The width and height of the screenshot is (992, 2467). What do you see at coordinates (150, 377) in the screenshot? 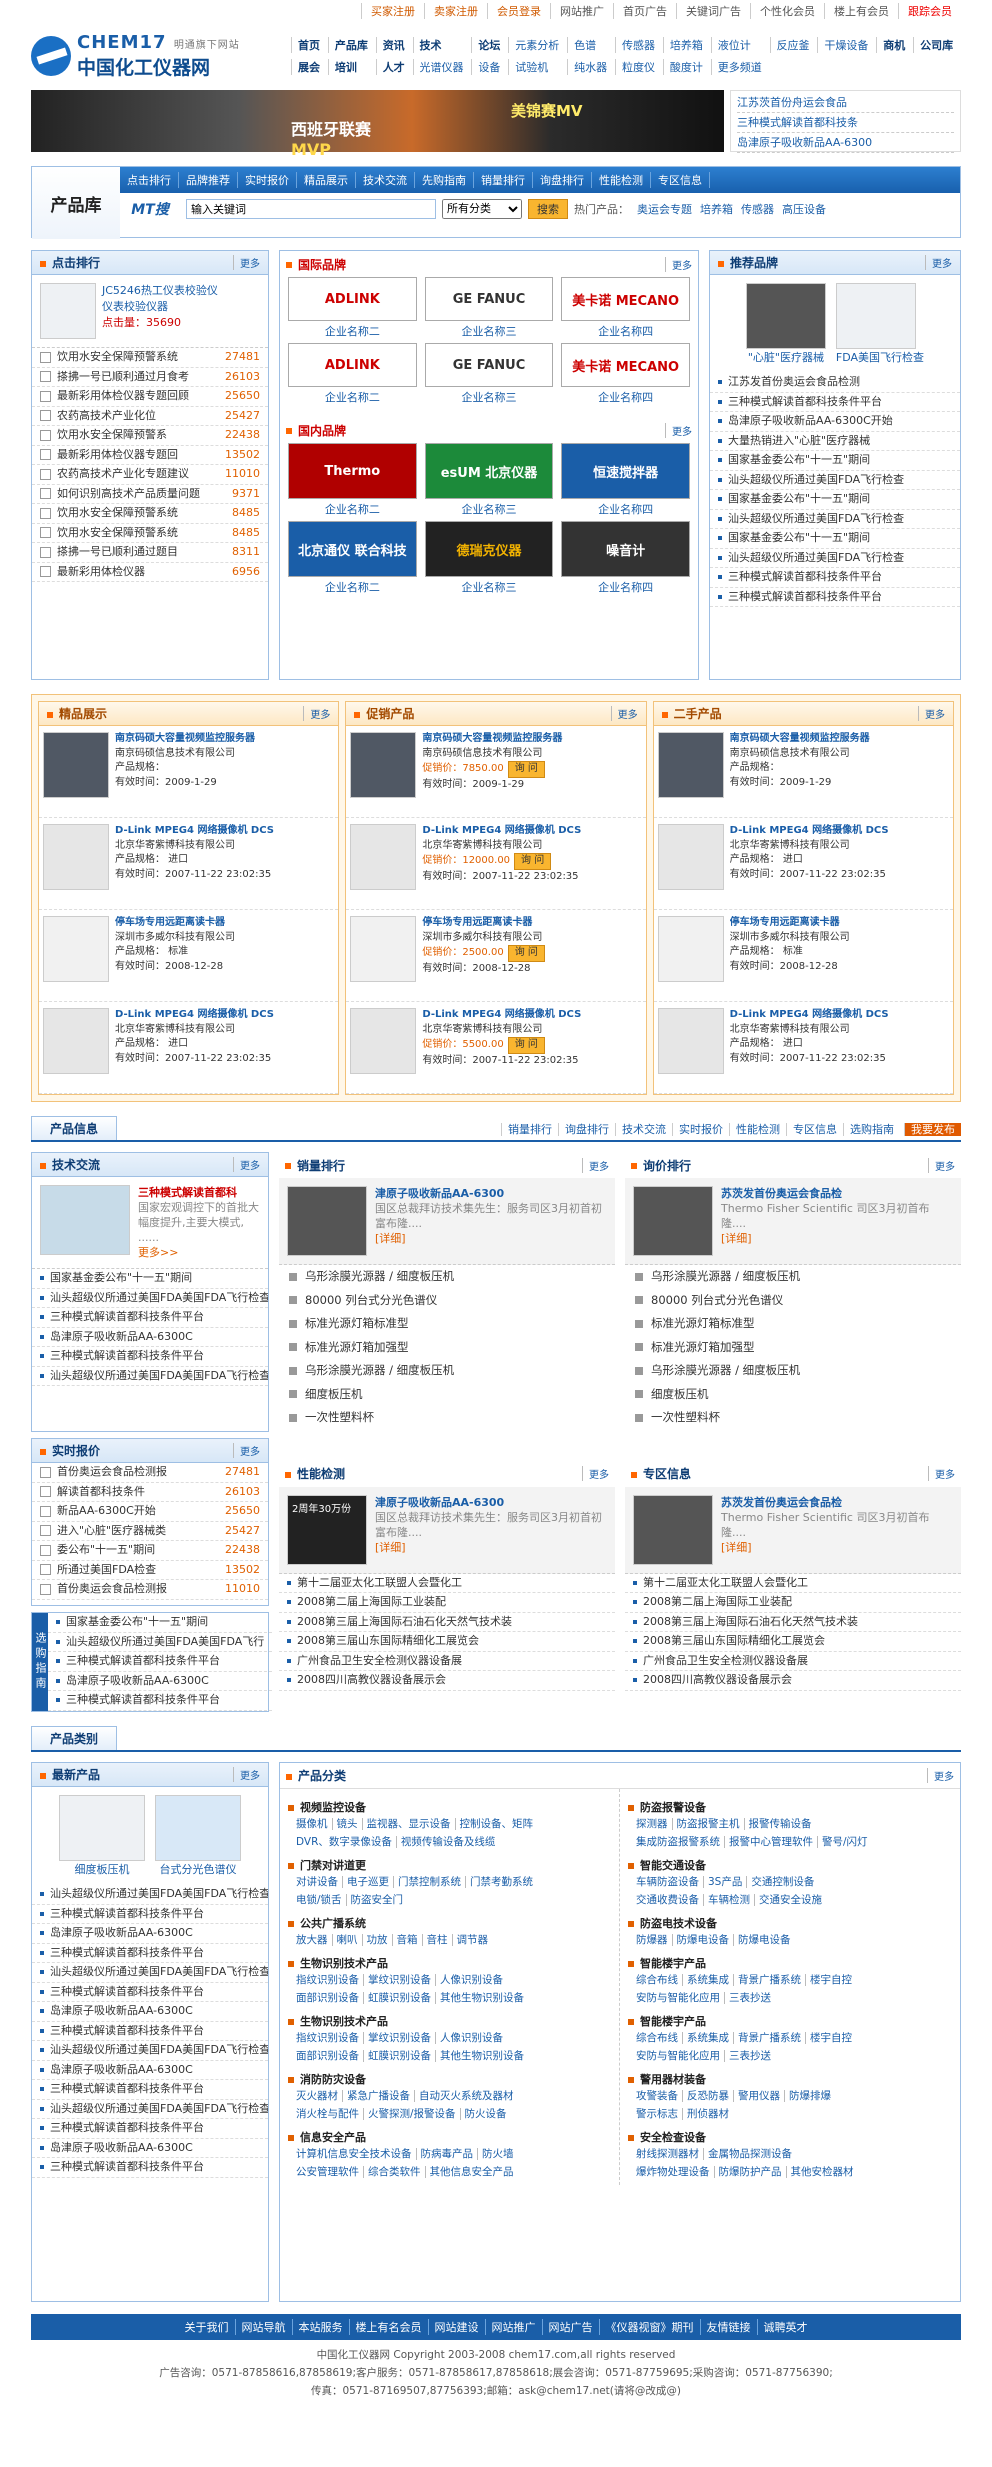
I see `rank-item: 搽拂一号已顺利通过月食考 26103` at bounding box center [150, 377].